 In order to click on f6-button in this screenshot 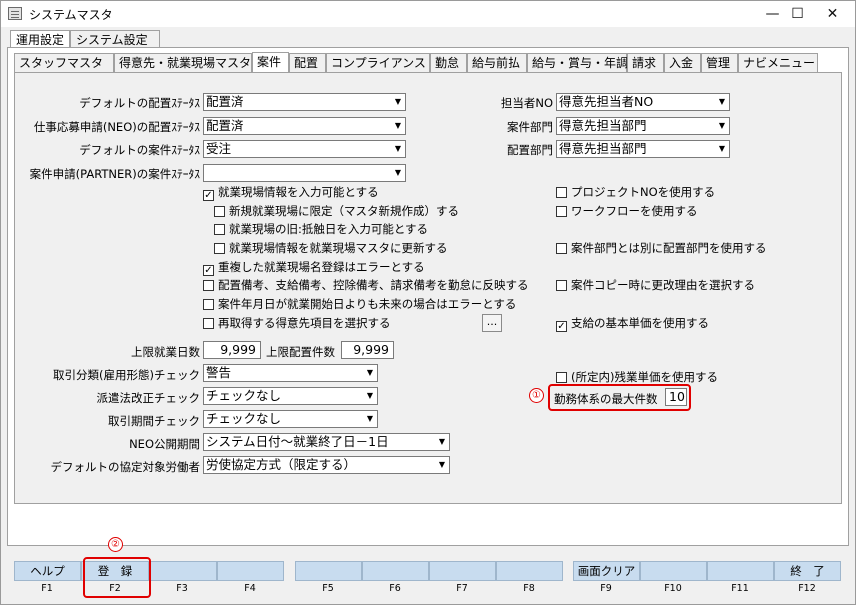, I will do `click(395, 571)`.